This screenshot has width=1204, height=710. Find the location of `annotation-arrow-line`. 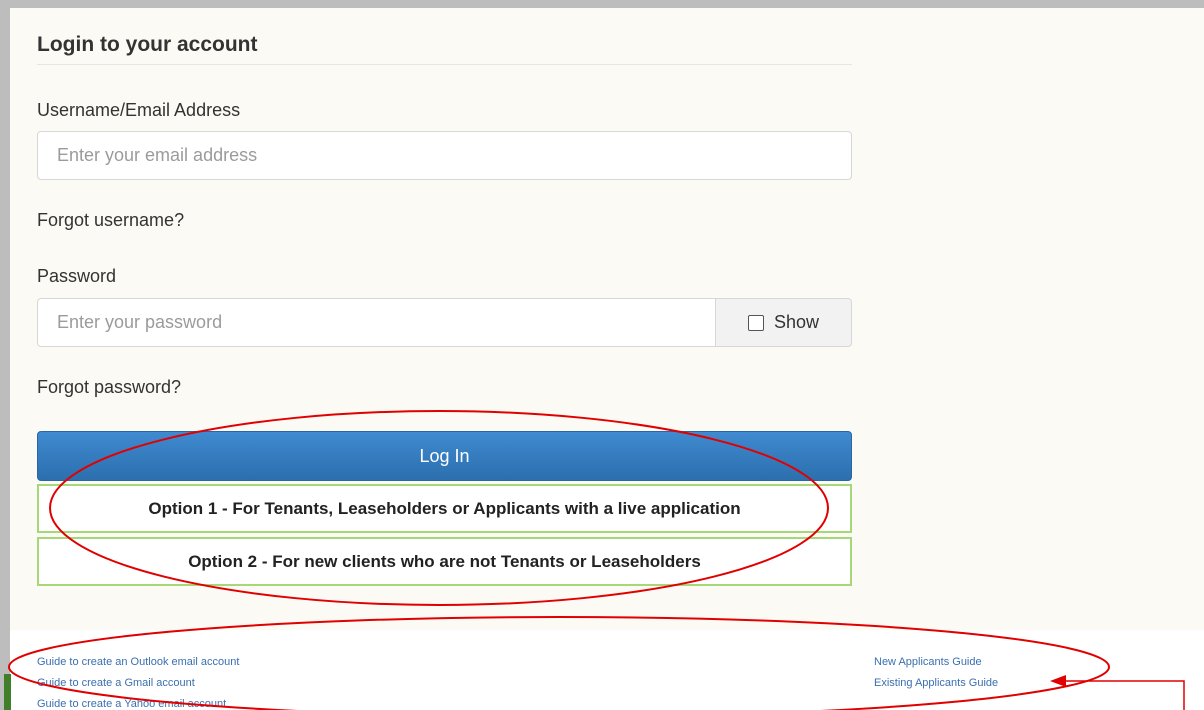

annotation-arrow-line is located at coordinates (1124, 695).